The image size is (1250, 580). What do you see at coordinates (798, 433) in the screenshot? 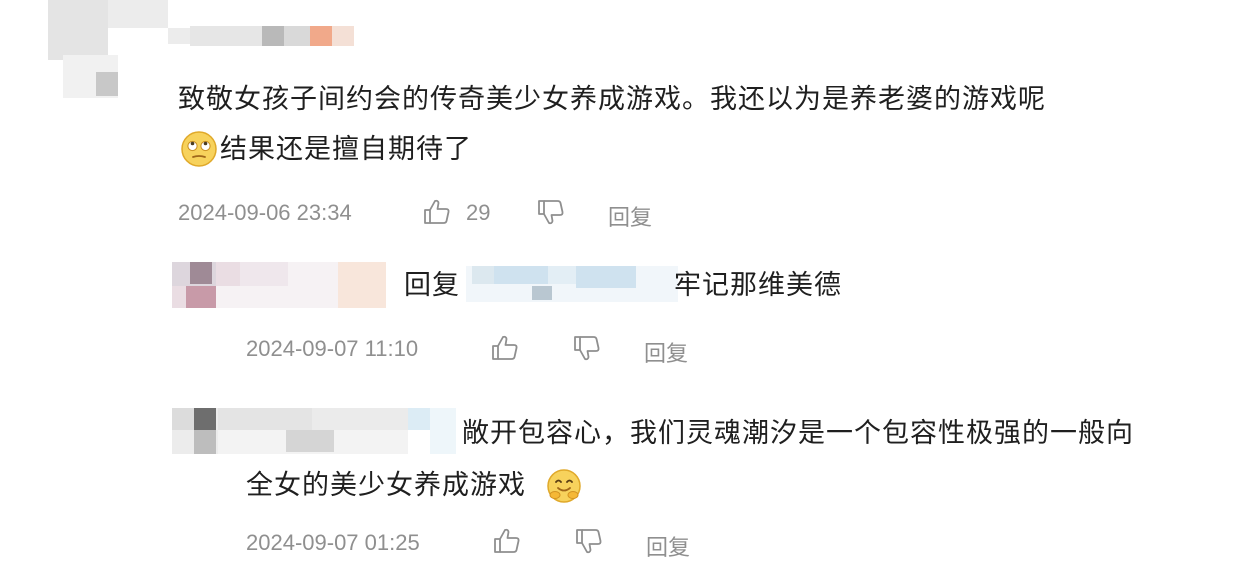
I see `comment-text-line: 敞开包容心，我们灵魂潮汐是一个包容性极强的一般向` at bounding box center [798, 433].